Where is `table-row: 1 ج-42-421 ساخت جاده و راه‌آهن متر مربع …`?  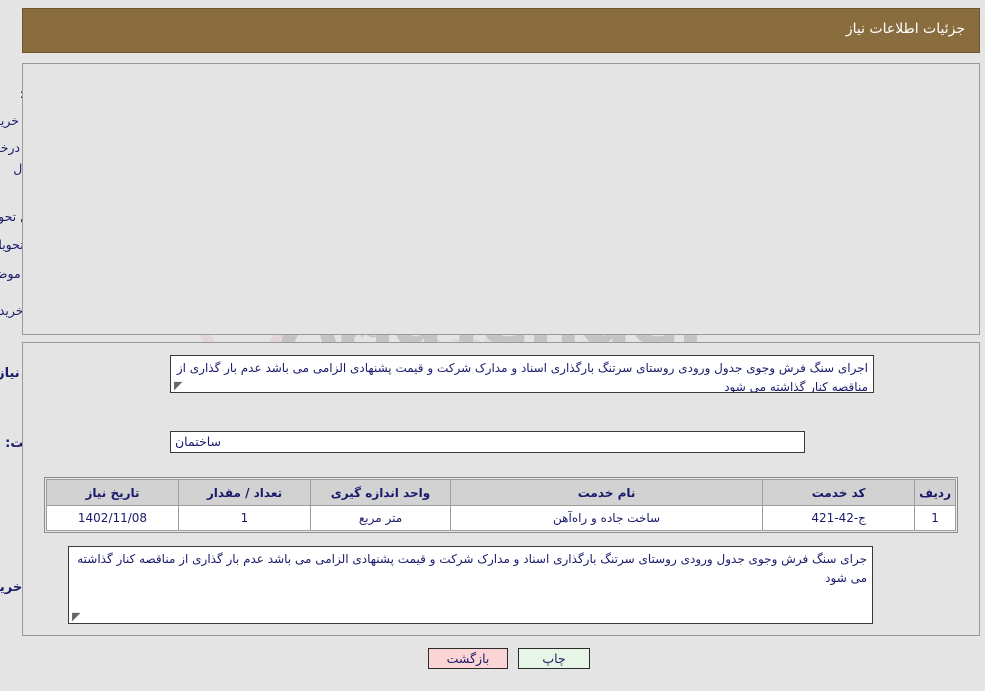
table-row: 1 ج-42-421 ساخت جاده و راه‌آهن متر مربع … is located at coordinates (501, 518).